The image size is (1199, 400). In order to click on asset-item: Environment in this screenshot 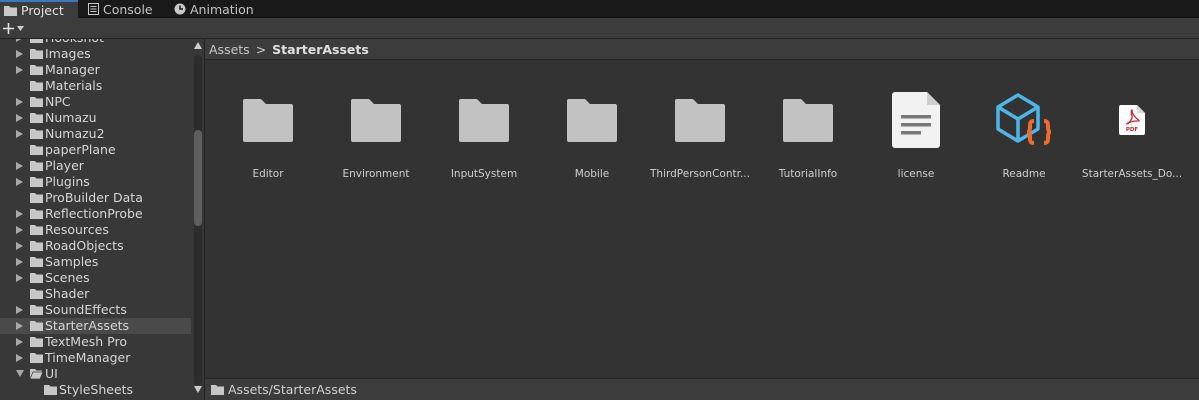, I will do `click(376, 138)`.